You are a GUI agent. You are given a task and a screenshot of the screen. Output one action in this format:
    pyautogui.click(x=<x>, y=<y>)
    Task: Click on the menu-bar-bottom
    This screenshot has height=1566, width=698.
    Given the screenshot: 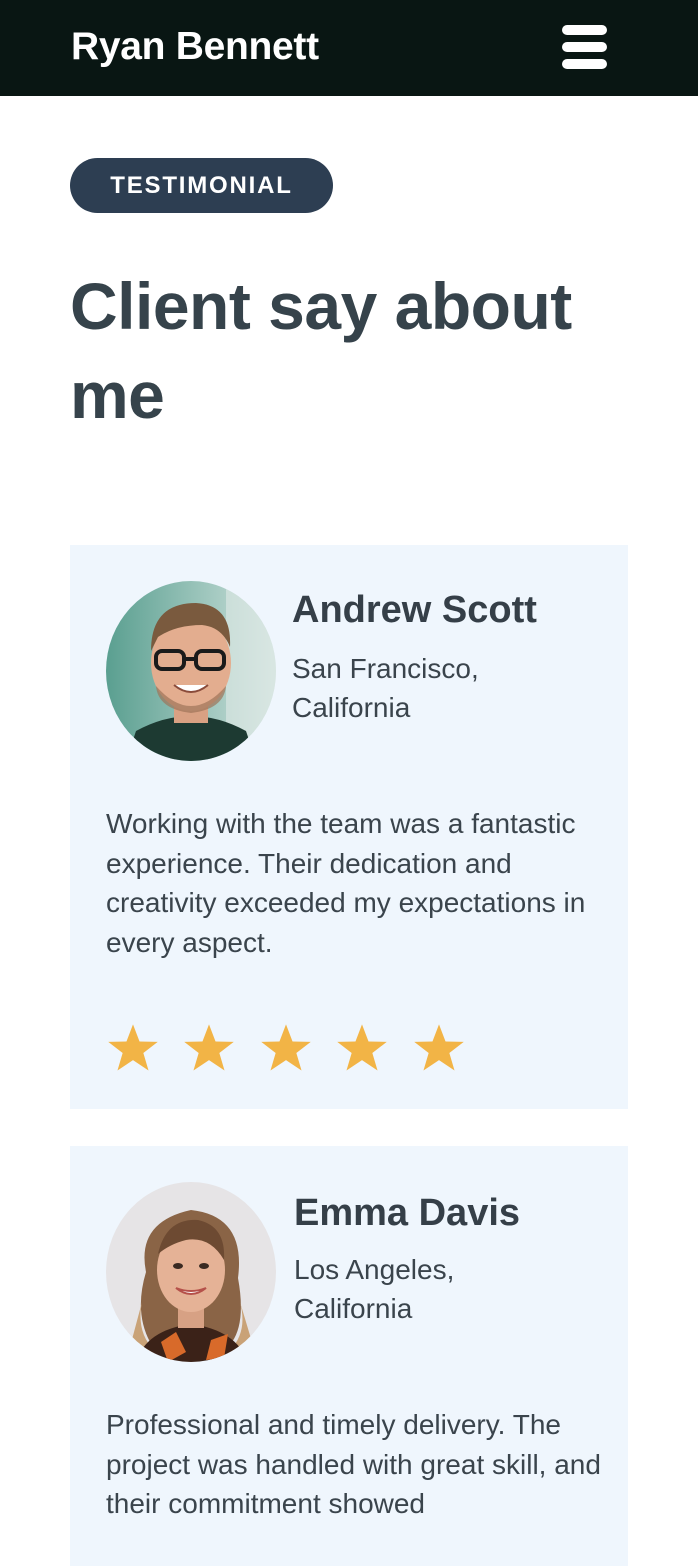 What is the action you would take?
    pyautogui.click(x=584, y=64)
    